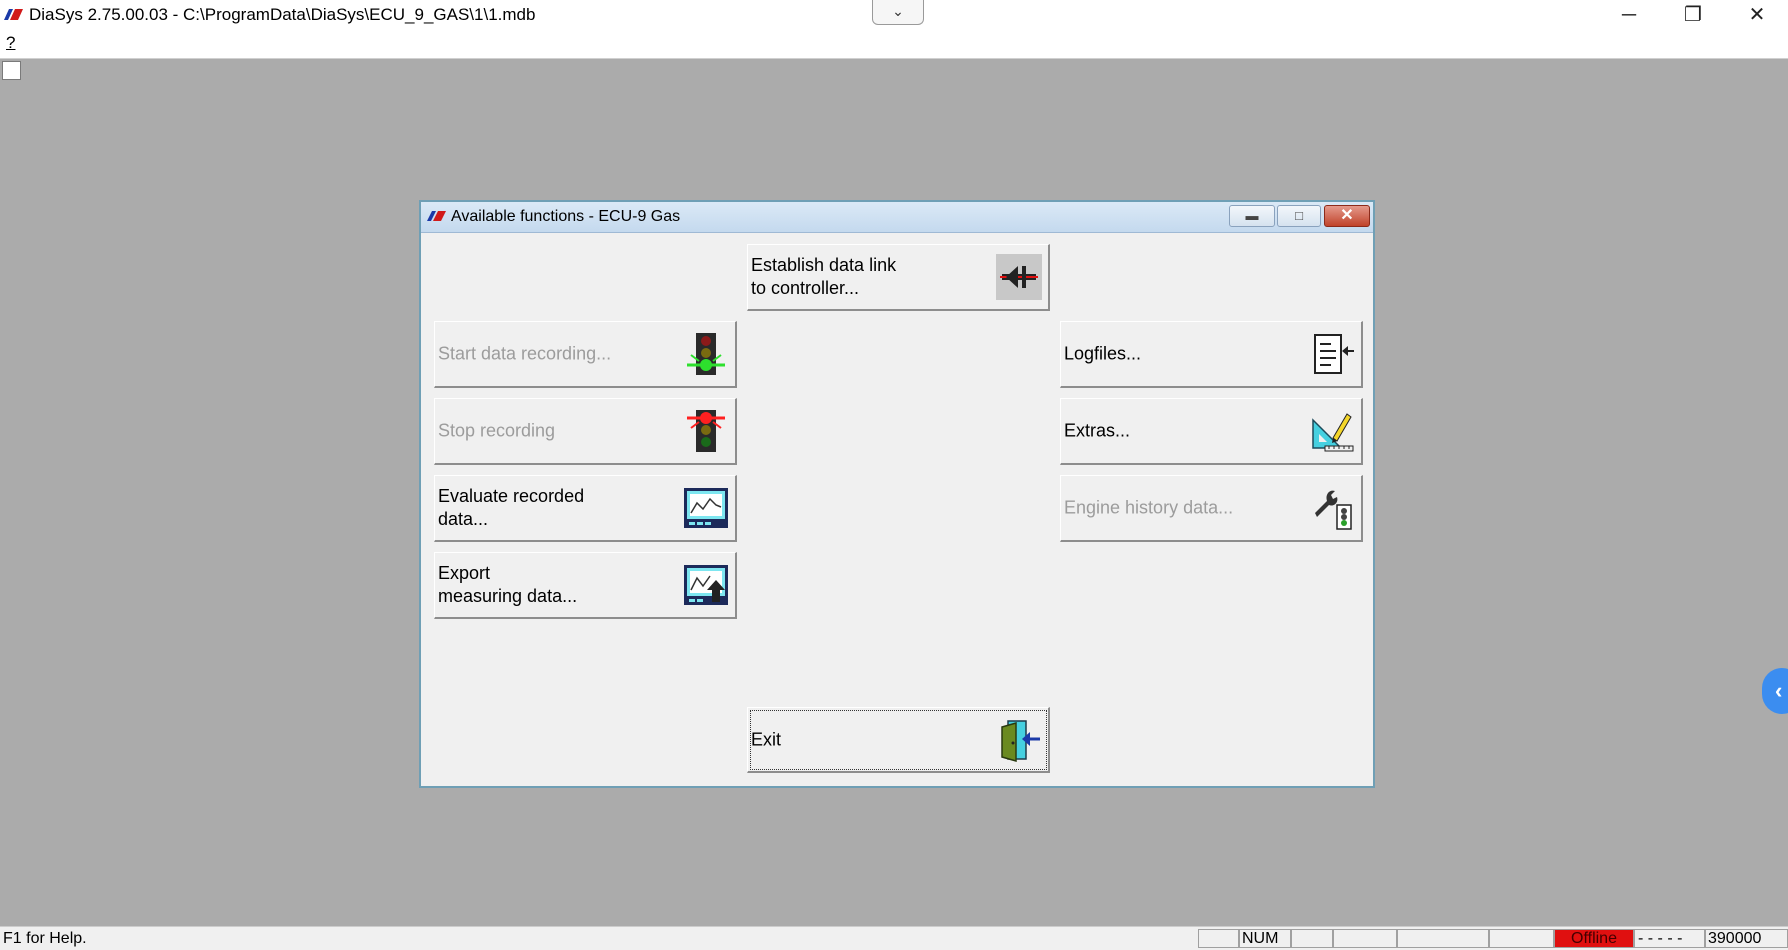 This screenshot has height=950, width=1788. Describe the element at coordinates (898, 740) in the screenshot. I see `exit-button: Exit` at that location.